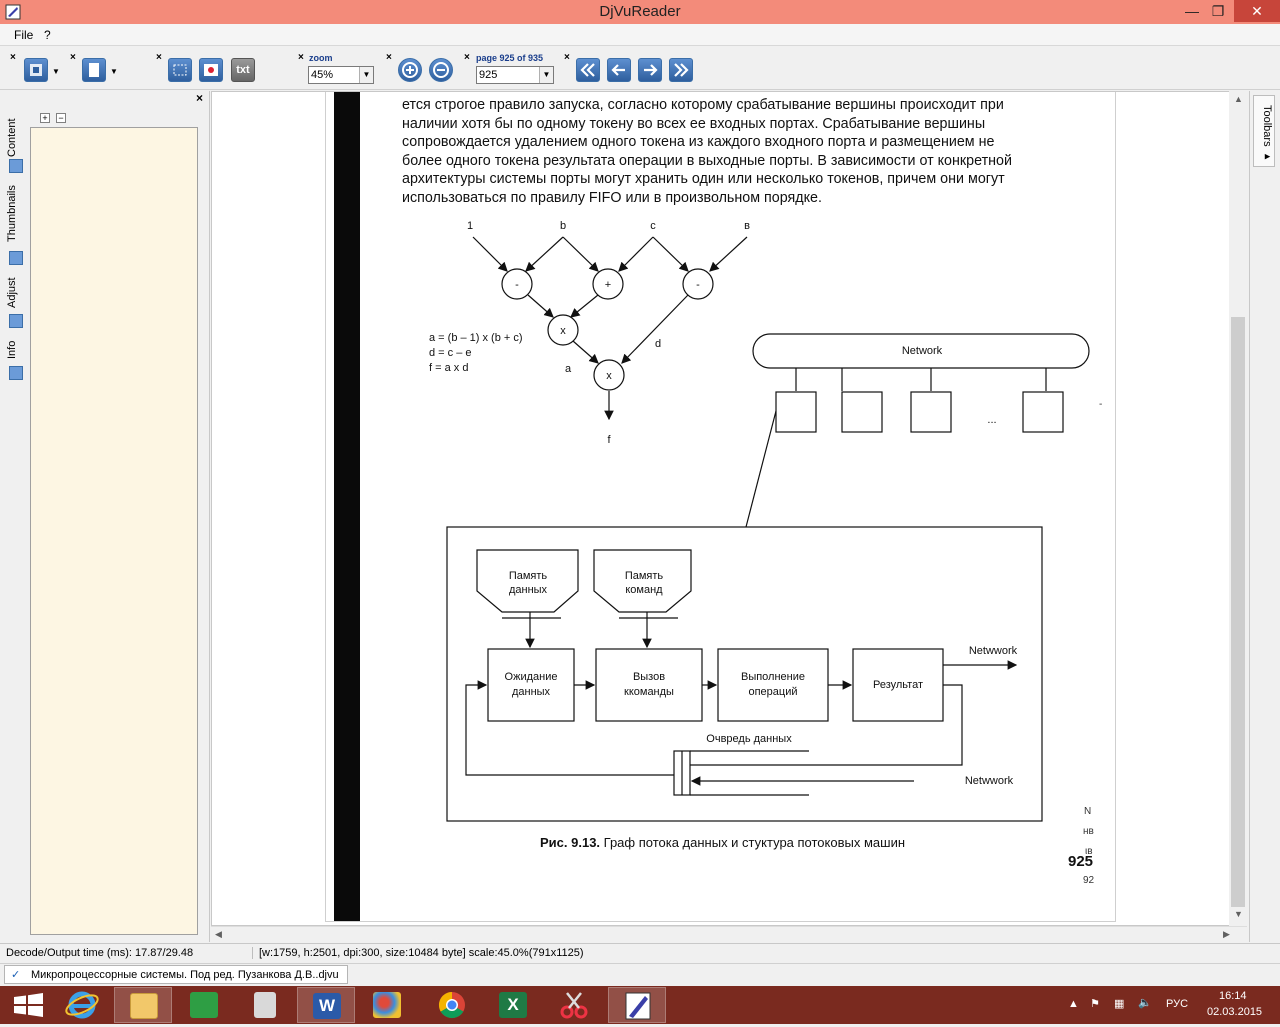 The width and height of the screenshot is (1280, 1027). I want to click on fetch-label: Вызов, so click(649, 677).